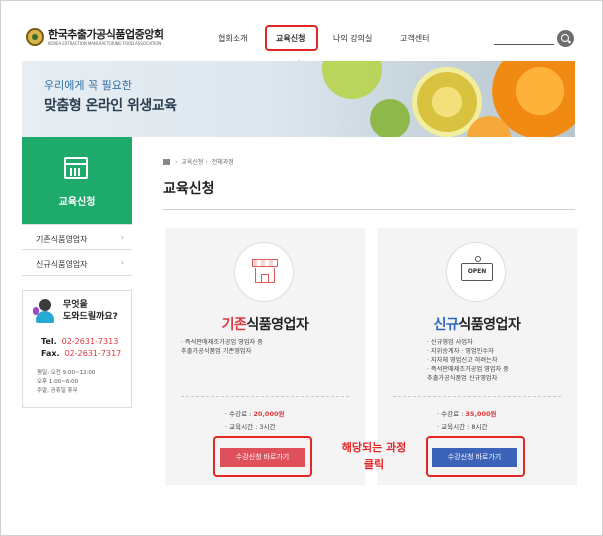  Describe the element at coordinates (414, 38) in the screenshot. I see `nav-customer-center: 고객센터` at that location.